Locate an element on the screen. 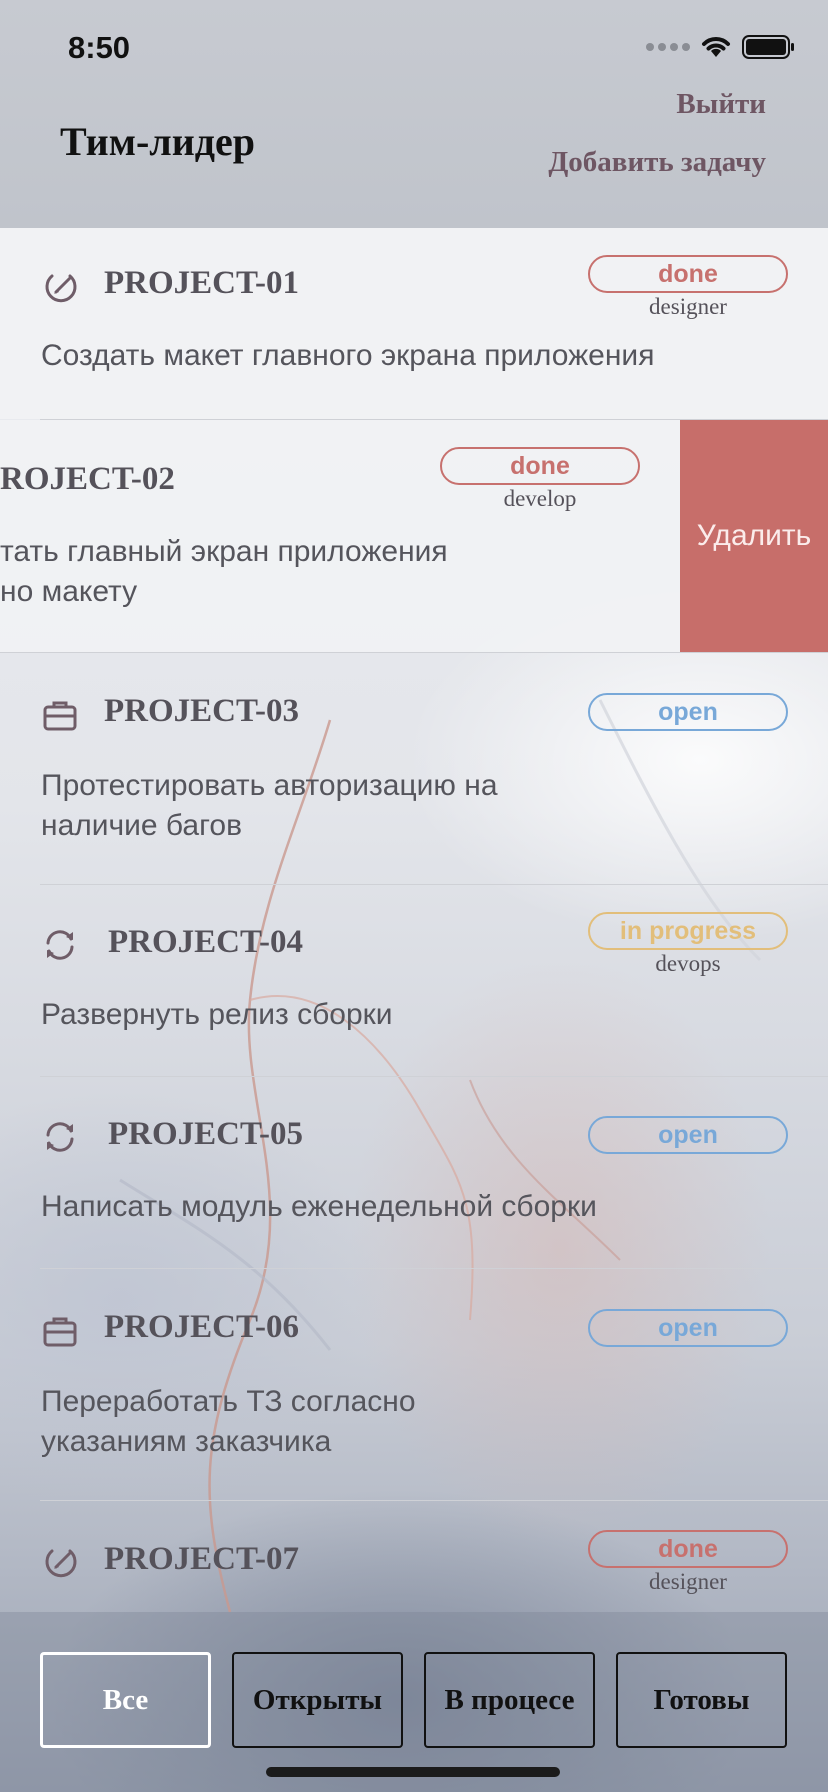 The width and height of the screenshot is (828, 1792). task-id: PROJECT-04 is located at coordinates (205, 942).